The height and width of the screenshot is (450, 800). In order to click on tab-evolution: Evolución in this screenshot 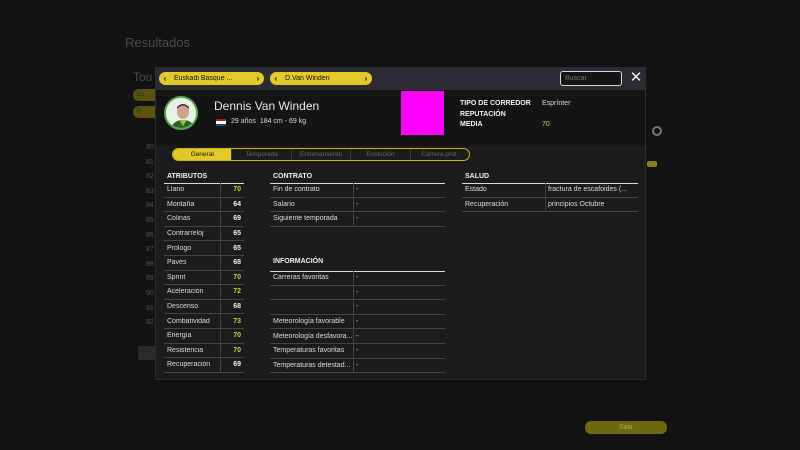, I will do `click(381, 154)`.